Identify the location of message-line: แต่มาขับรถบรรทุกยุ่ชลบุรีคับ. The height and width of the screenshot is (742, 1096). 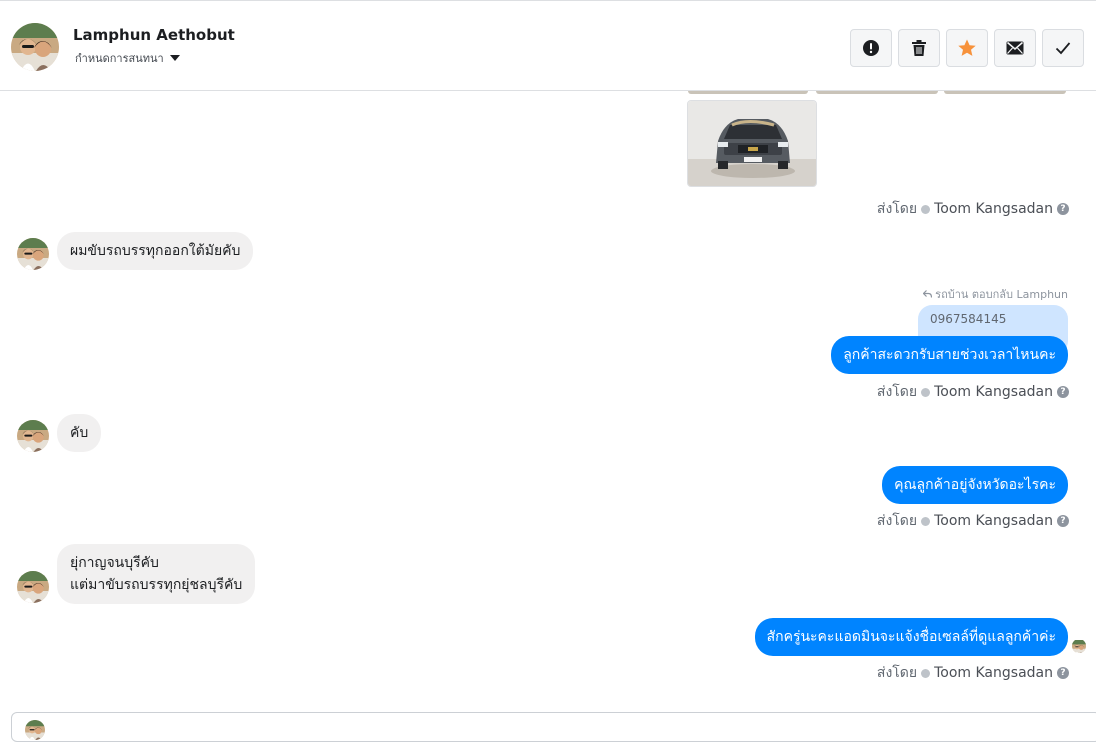
(156, 585).